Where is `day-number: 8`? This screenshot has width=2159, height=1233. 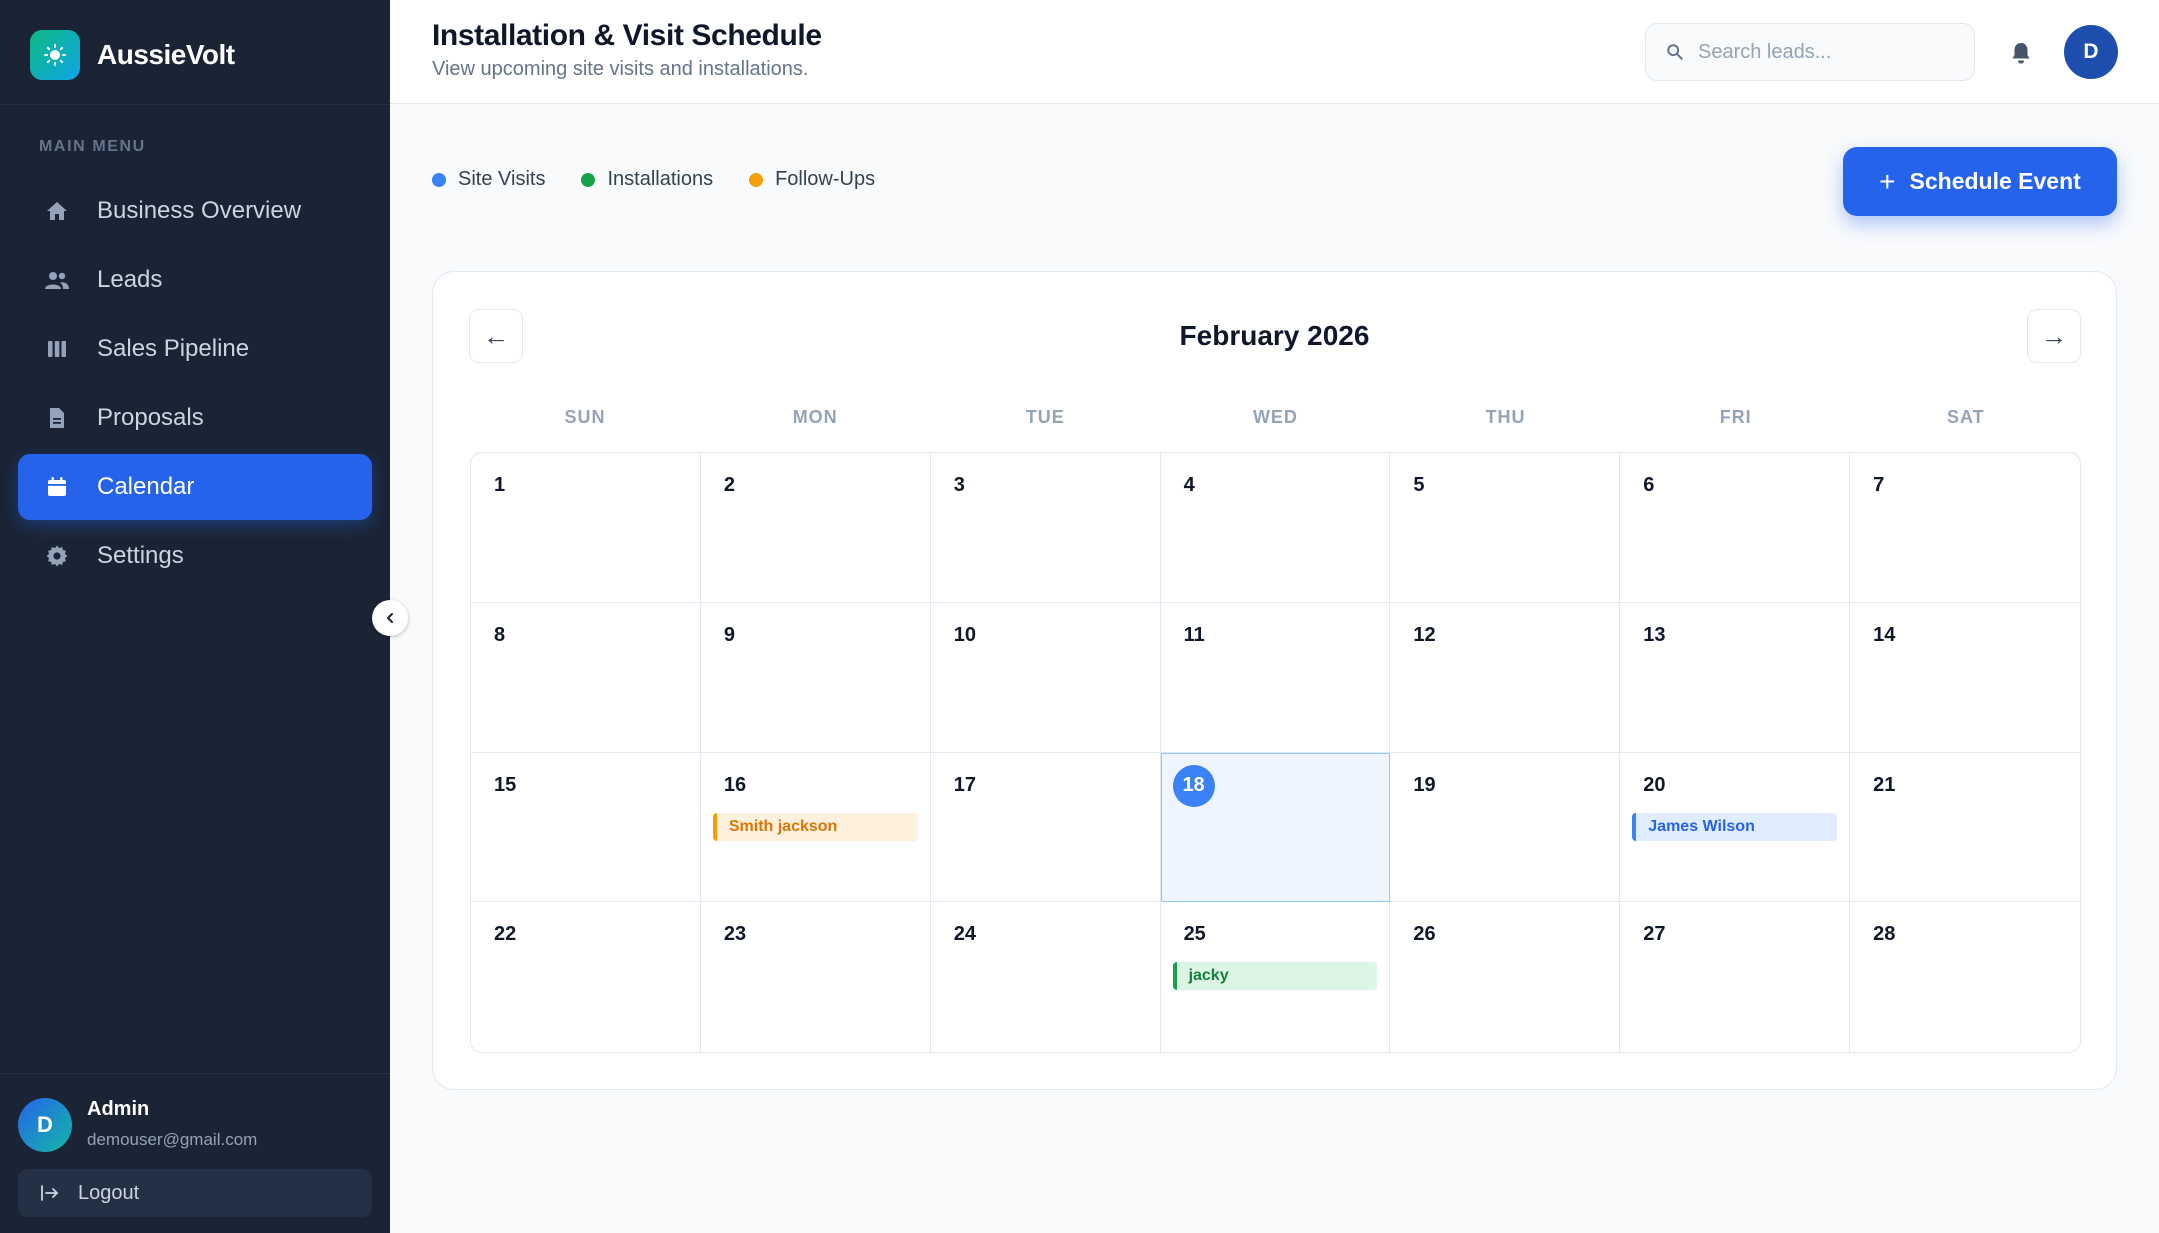 day-number: 8 is located at coordinates (500, 634).